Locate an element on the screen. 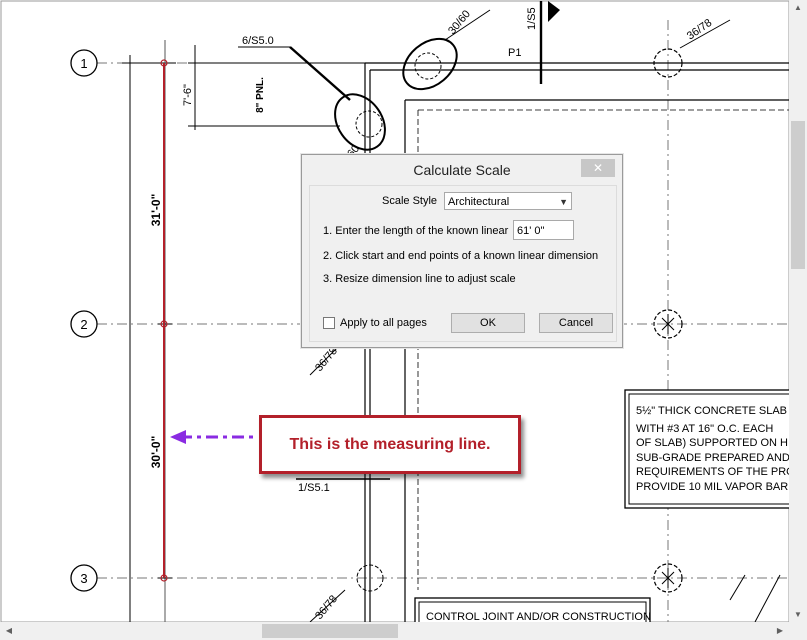 Image resolution: width=807 pixels, height=640 pixels. scroll-down-icon: ▼ is located at coordinates (798, 614).